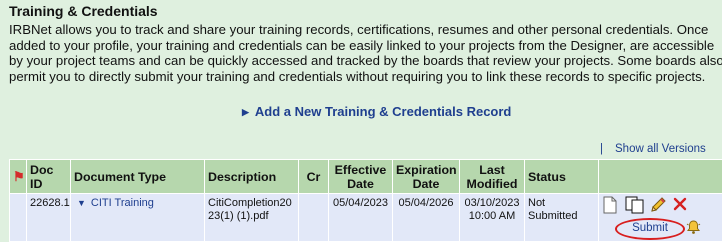 Image resolution: width=722 pixels, height=242 pixels. I want to click on triangle-down-icon: ▼, so click(81, 203).